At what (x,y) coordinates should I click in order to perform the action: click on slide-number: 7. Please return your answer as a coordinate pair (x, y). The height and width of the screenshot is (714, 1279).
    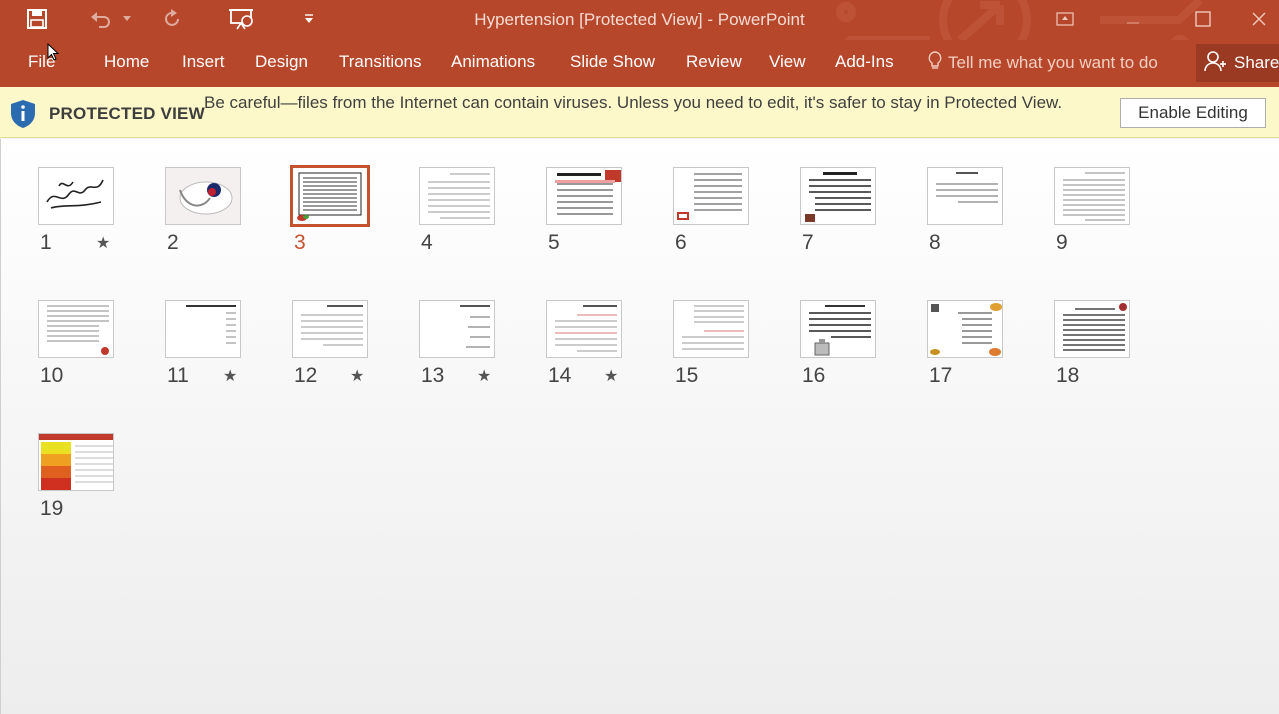
    Looking at the image, I should click on (808, 242).